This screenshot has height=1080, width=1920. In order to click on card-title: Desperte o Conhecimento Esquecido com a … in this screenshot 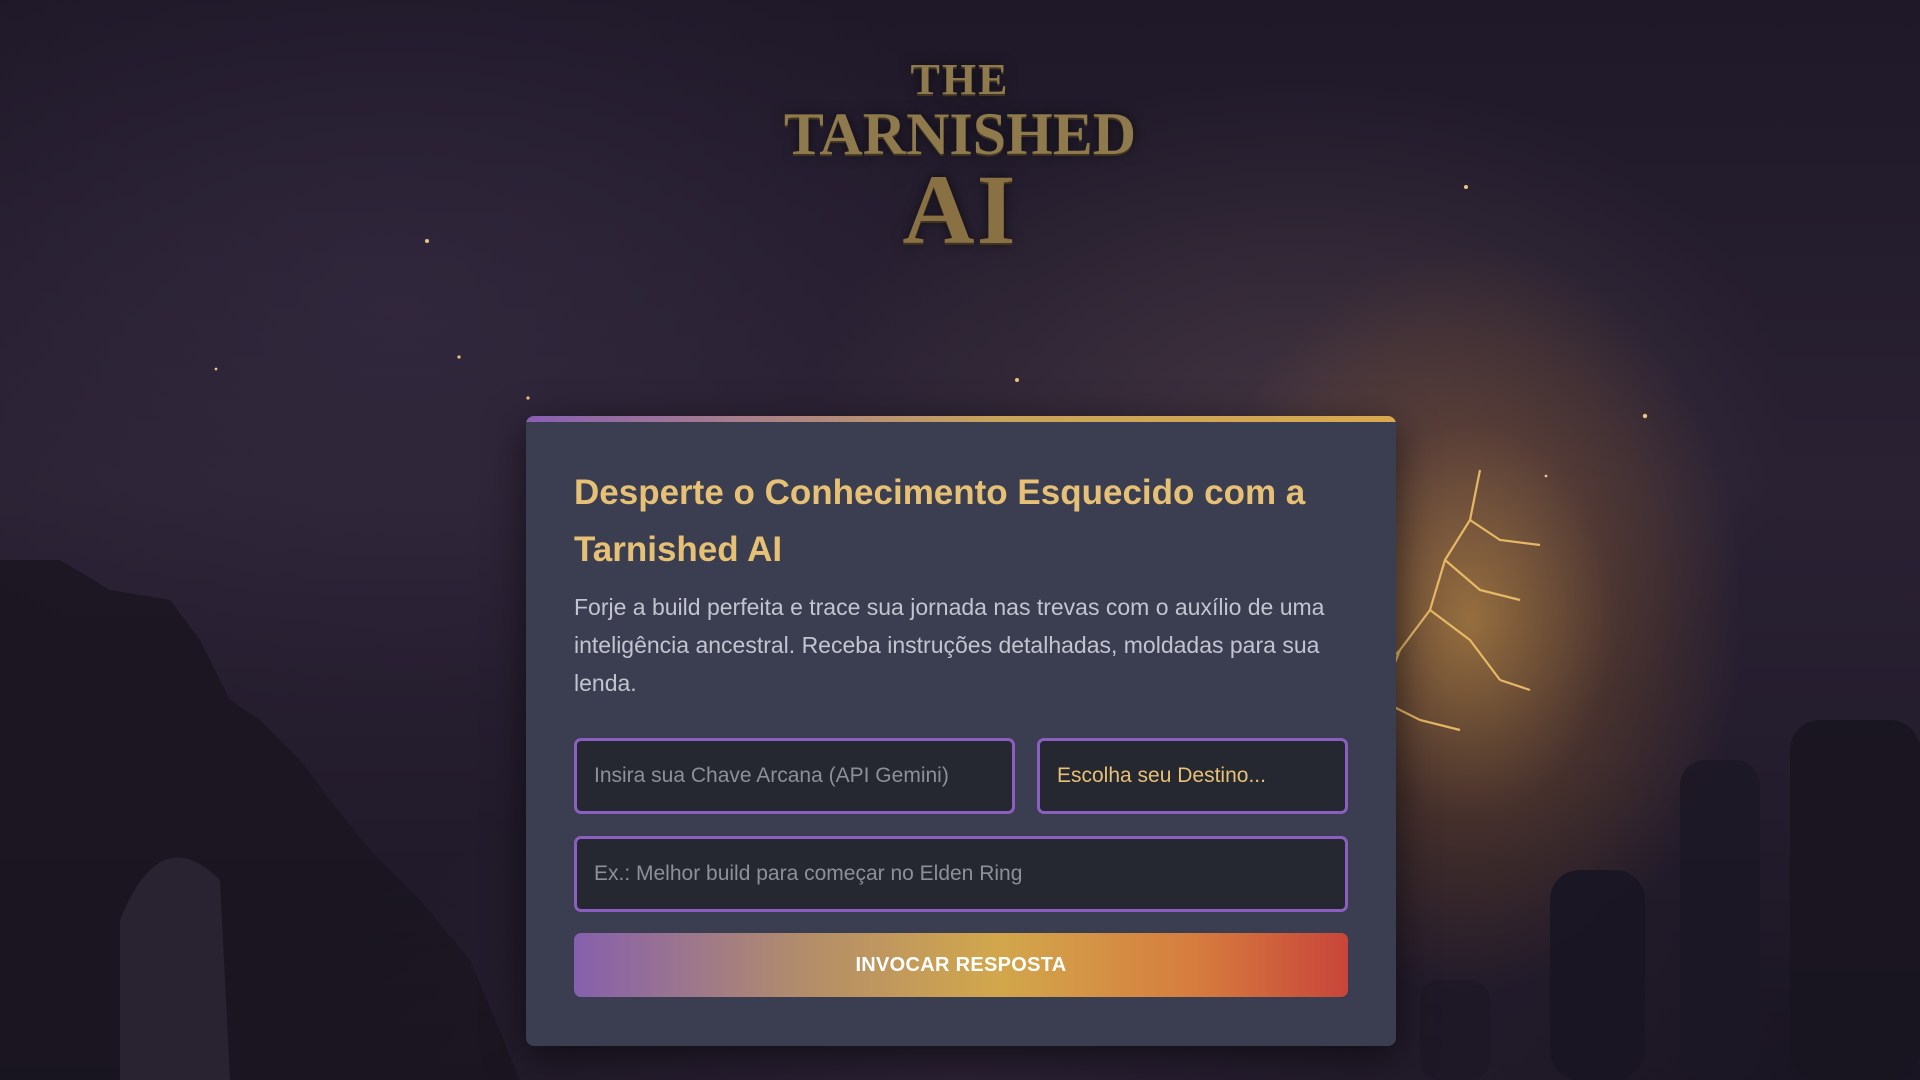, I will do `click(940, 521)`.